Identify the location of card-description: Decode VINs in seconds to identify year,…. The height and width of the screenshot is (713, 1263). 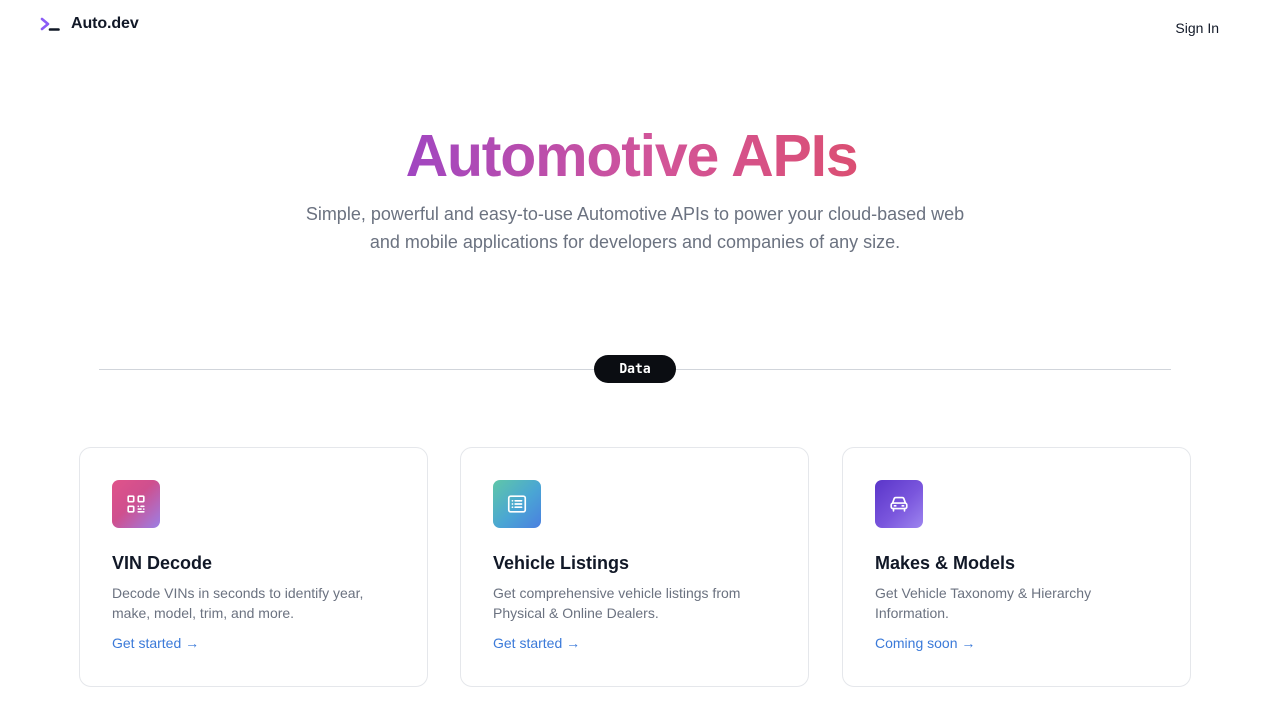
(238, 603).